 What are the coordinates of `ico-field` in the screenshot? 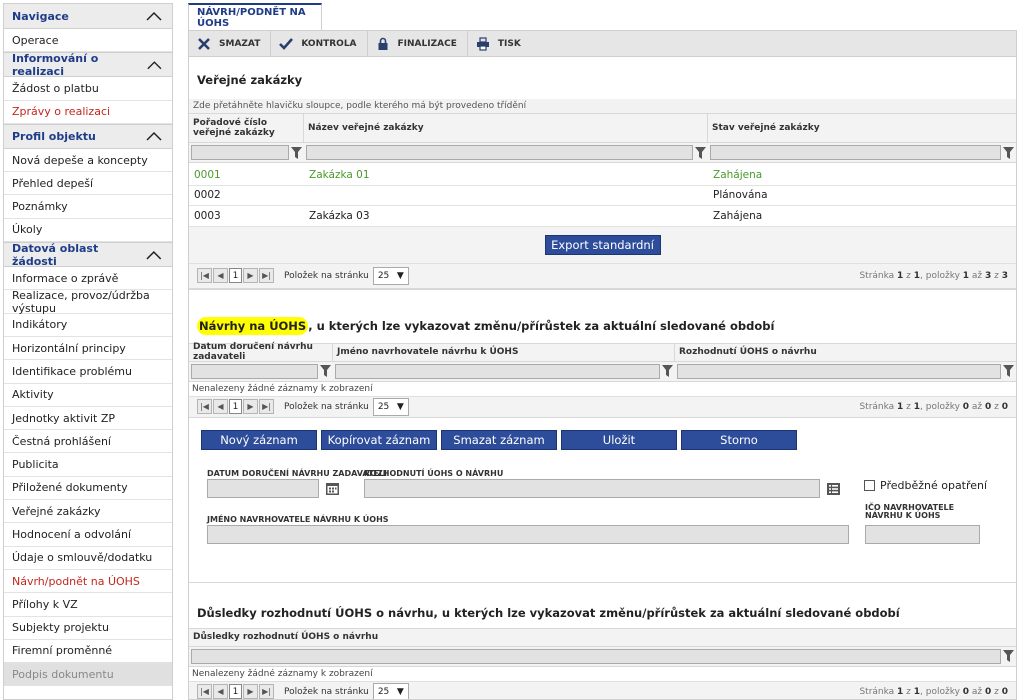 It's located at (922, 534).